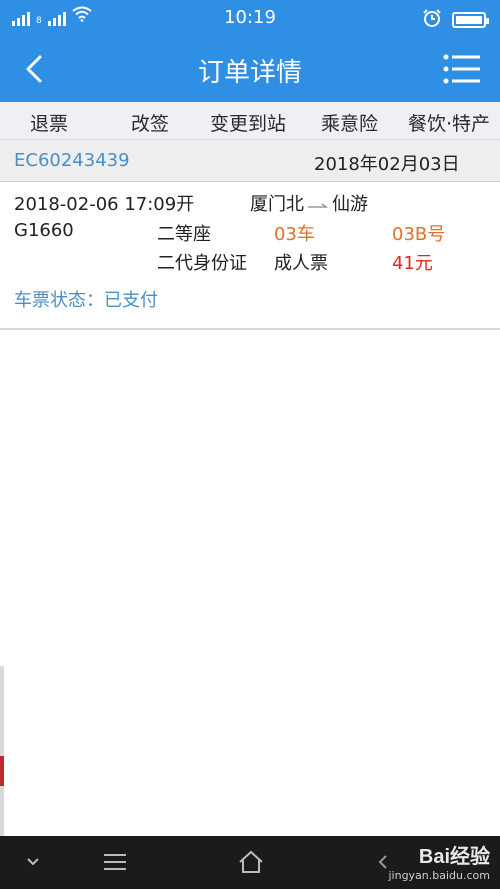  What do you see at coordinates (150, 122) in the screenshot?
I see `change-ticket-button: 改签` at bounding box center [150, 122].